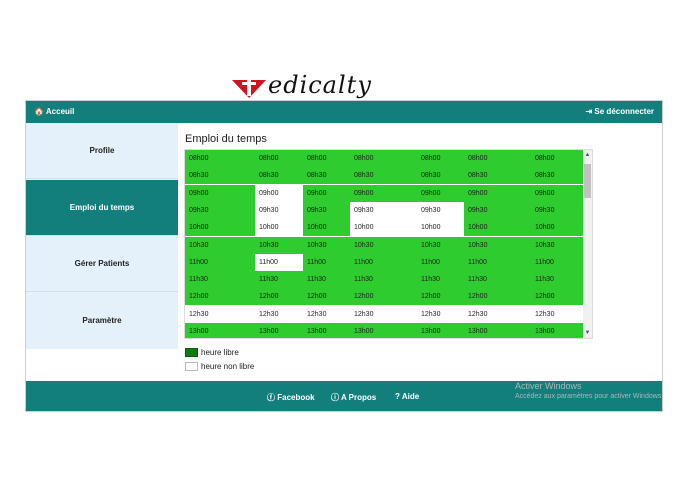 This screenshot has width=695, height=494. I want to click on about-label: A Propos, so click(358, 397).